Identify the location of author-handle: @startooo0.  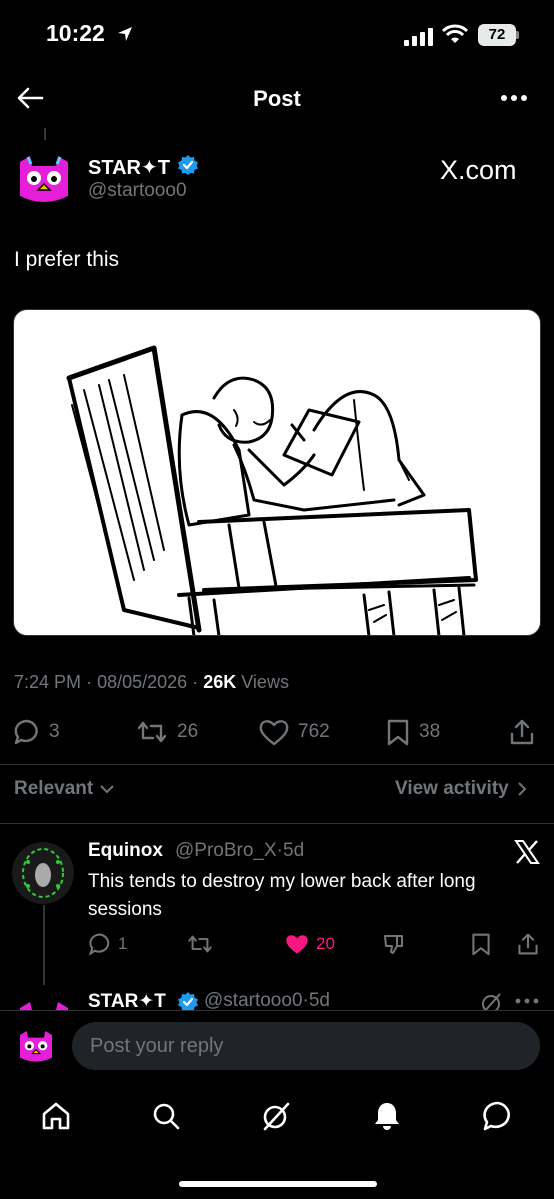
(137, 191).